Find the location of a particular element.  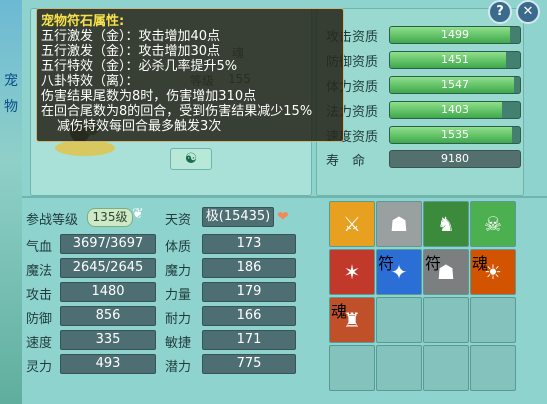

stat-label: 速度 is located at coordinates (39, 343).